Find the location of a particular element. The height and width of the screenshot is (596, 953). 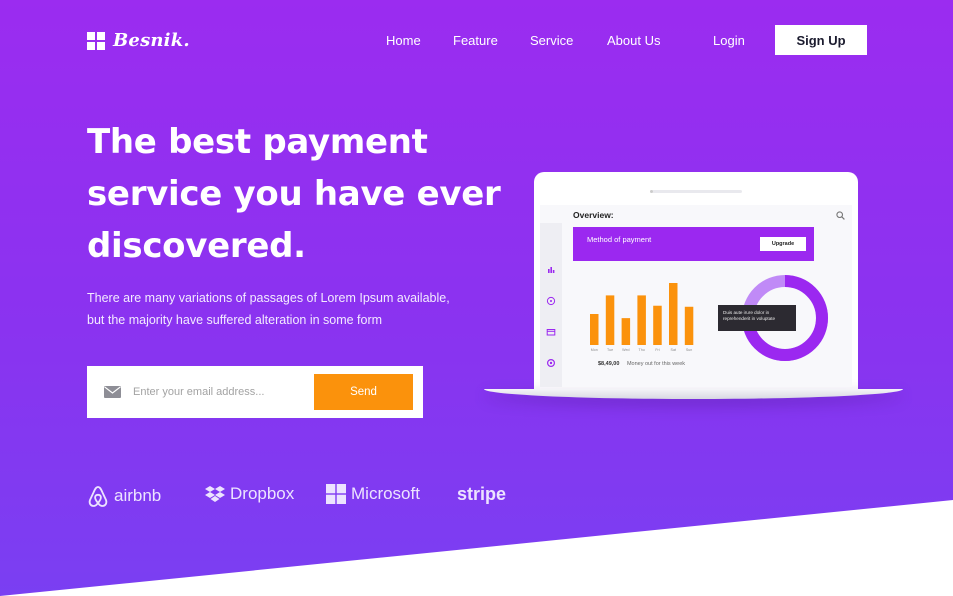

signup-button: Sign Up is located at coordinates (821, 40).